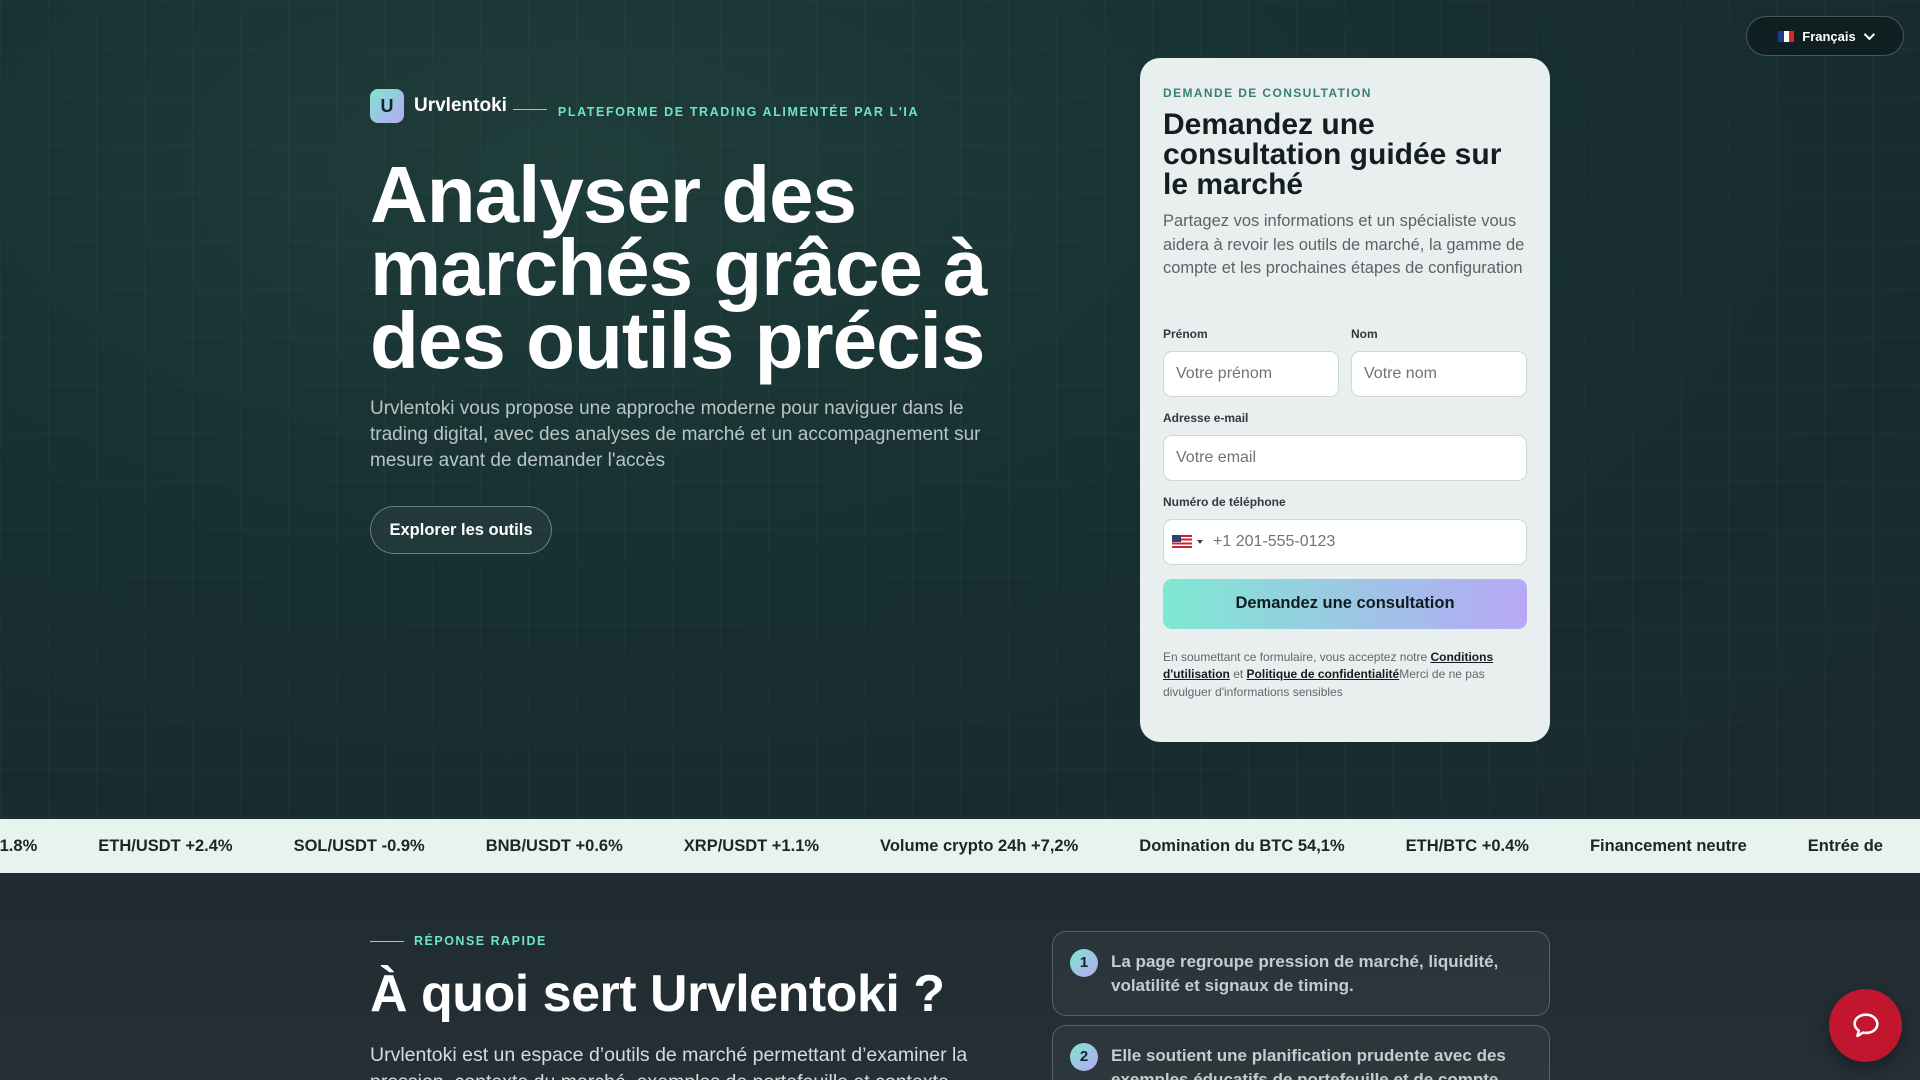  Describe the element at coordinates (1084, 1057) in the screenshot. I see `step-number: 2` at that location.